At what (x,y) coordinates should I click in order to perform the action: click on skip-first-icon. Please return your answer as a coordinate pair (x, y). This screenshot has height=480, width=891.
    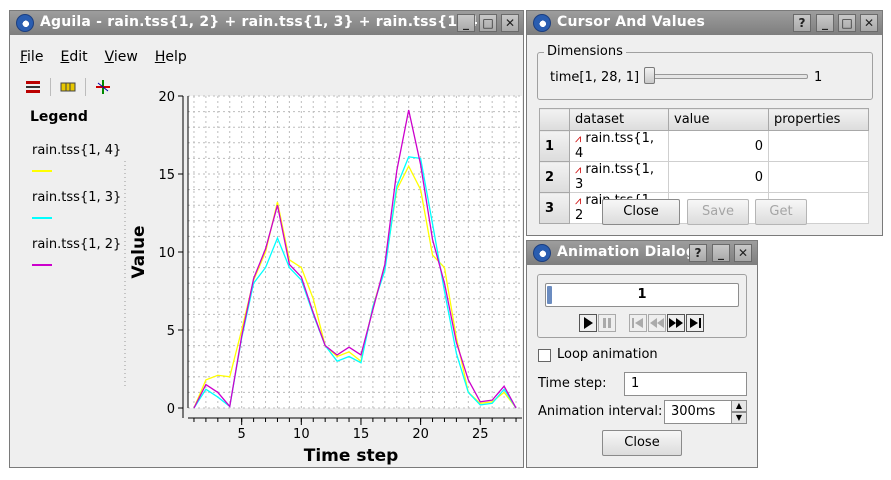
    Looking at the image, I should click on (637, 323).